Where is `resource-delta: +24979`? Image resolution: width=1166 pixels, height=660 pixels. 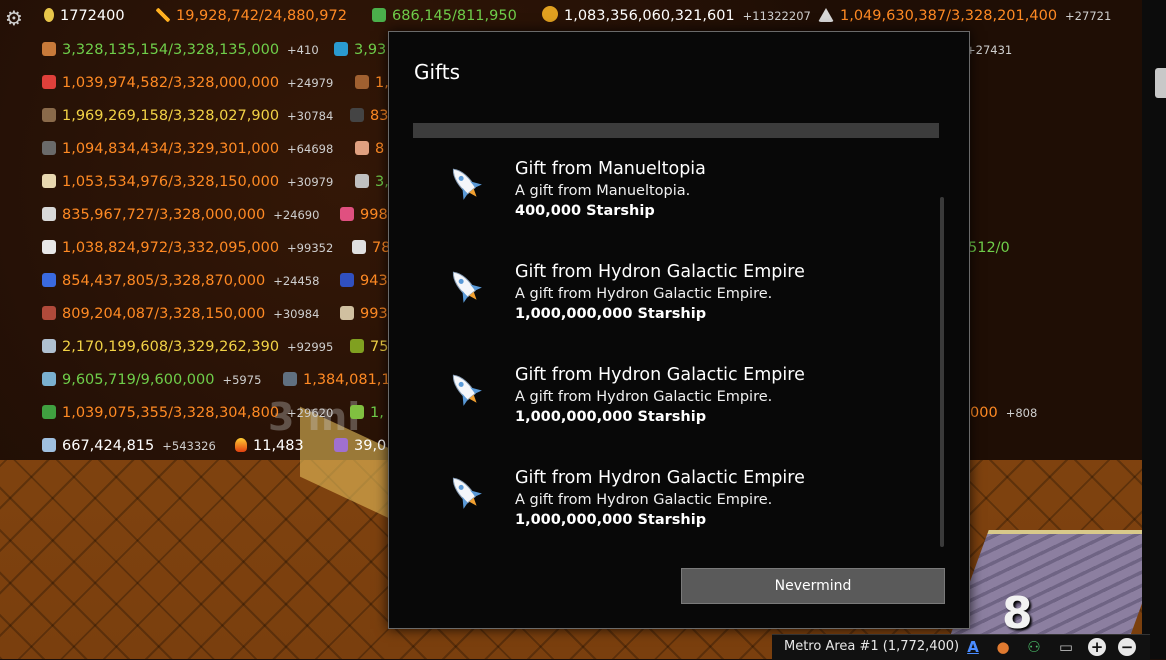 resource-delta: +24979 is located at coordinates (310, 83).